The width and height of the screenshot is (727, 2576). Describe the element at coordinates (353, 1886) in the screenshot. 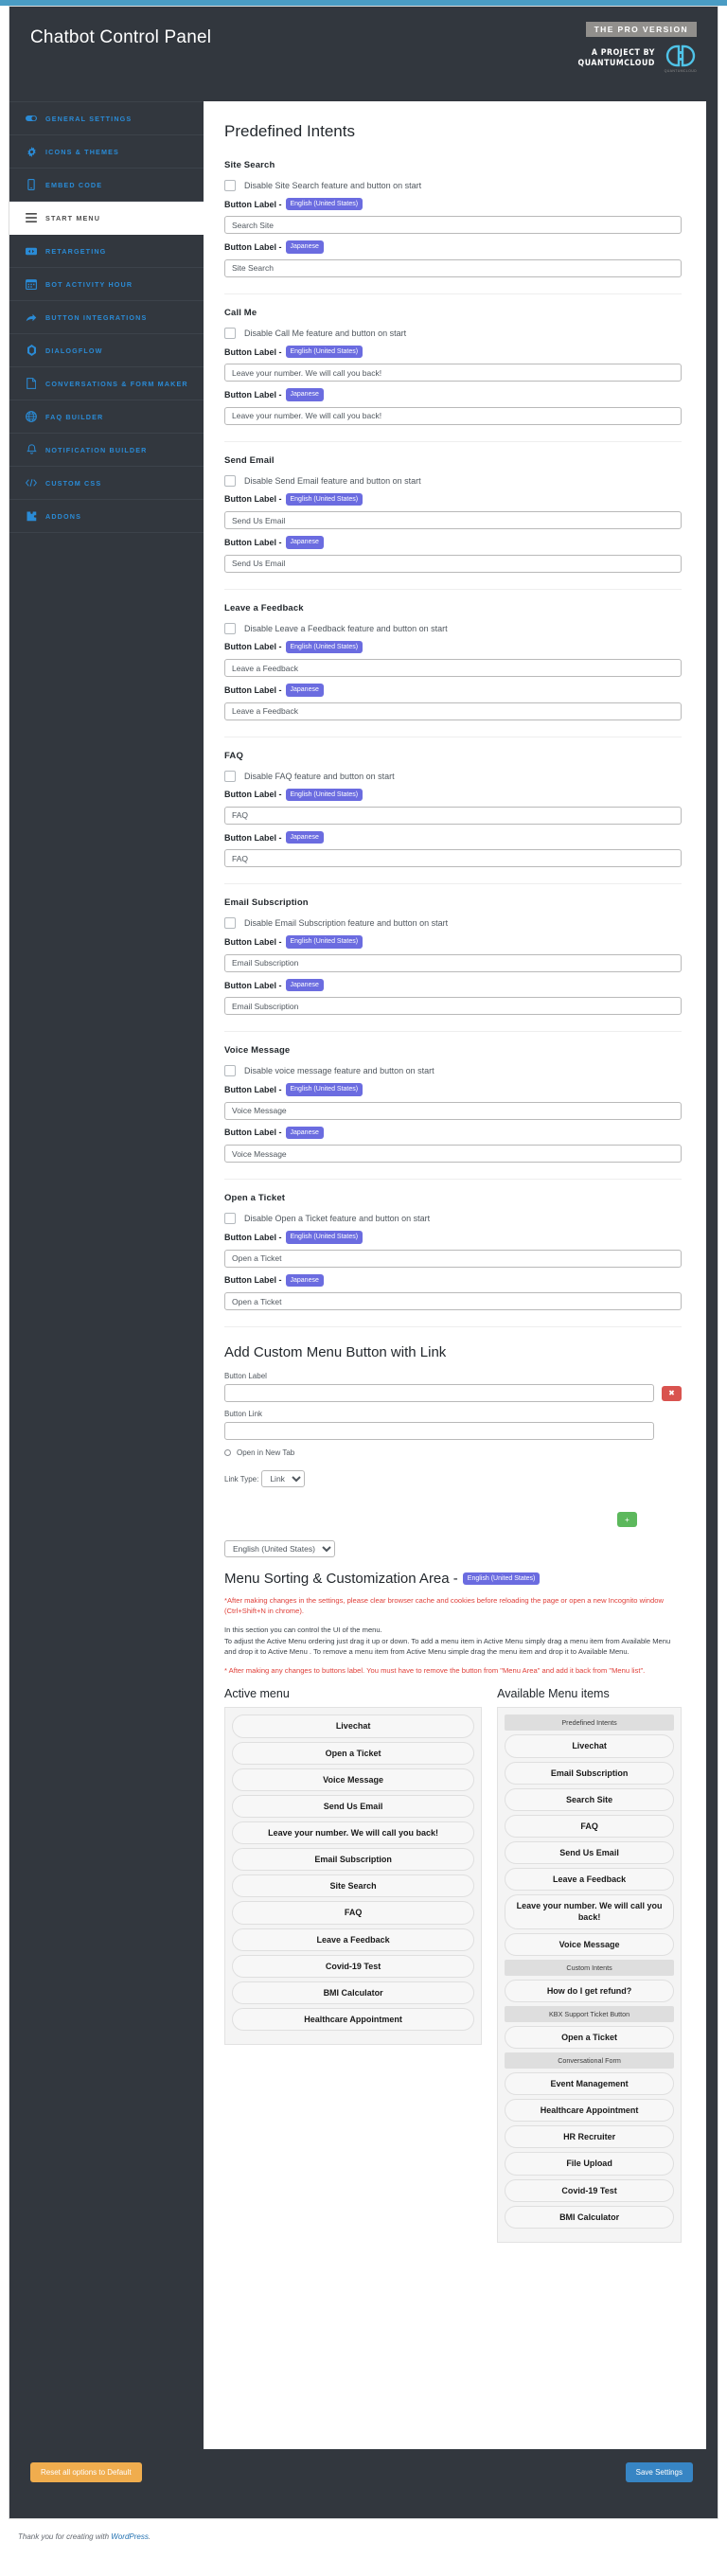

I see `active-menu-item: Site Search` at that location.